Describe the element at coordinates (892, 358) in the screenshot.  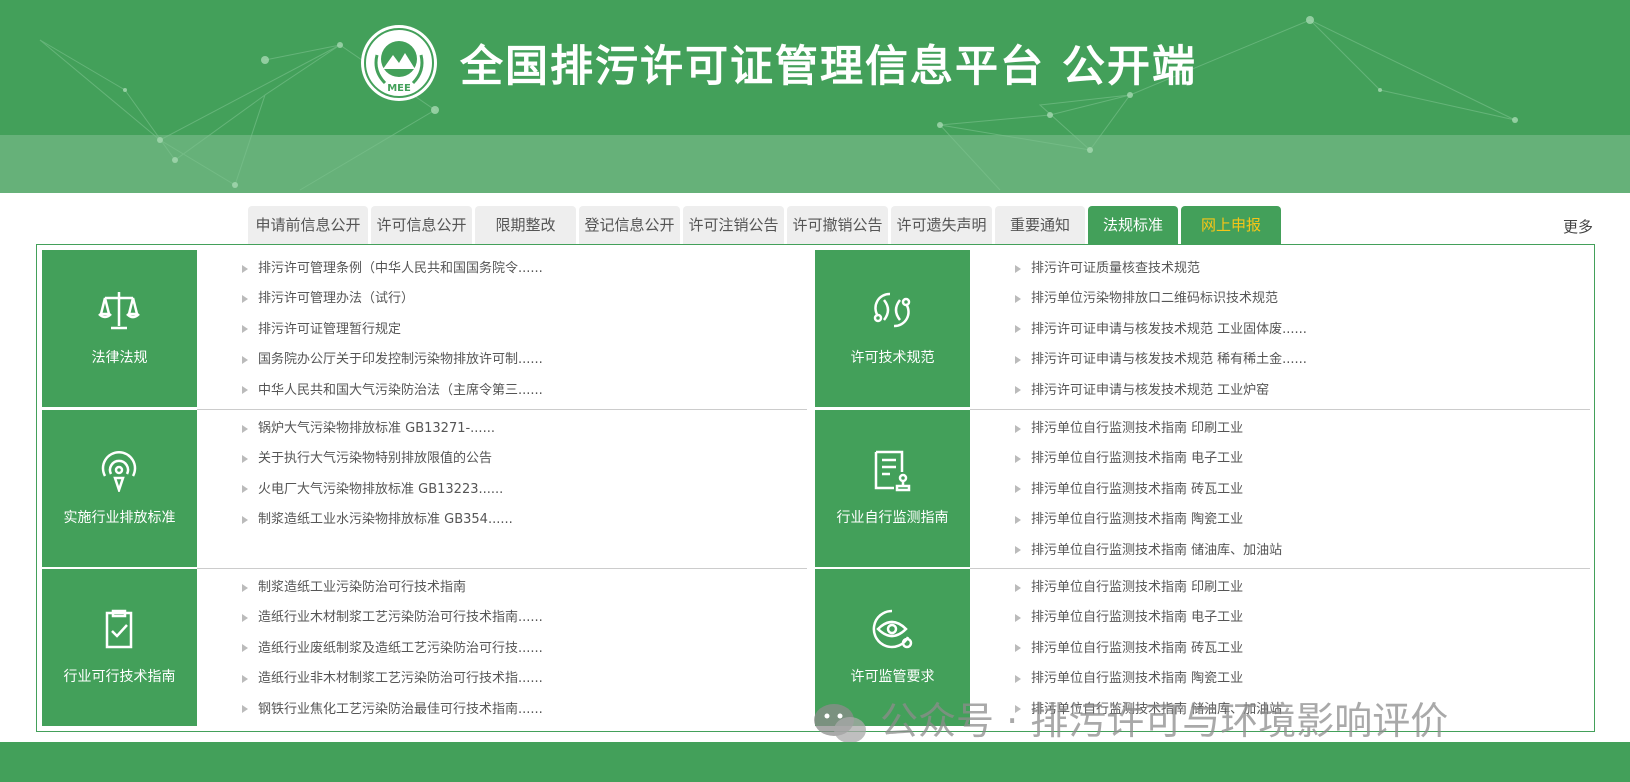
I see `category-label: 许可技术规范` at that location.